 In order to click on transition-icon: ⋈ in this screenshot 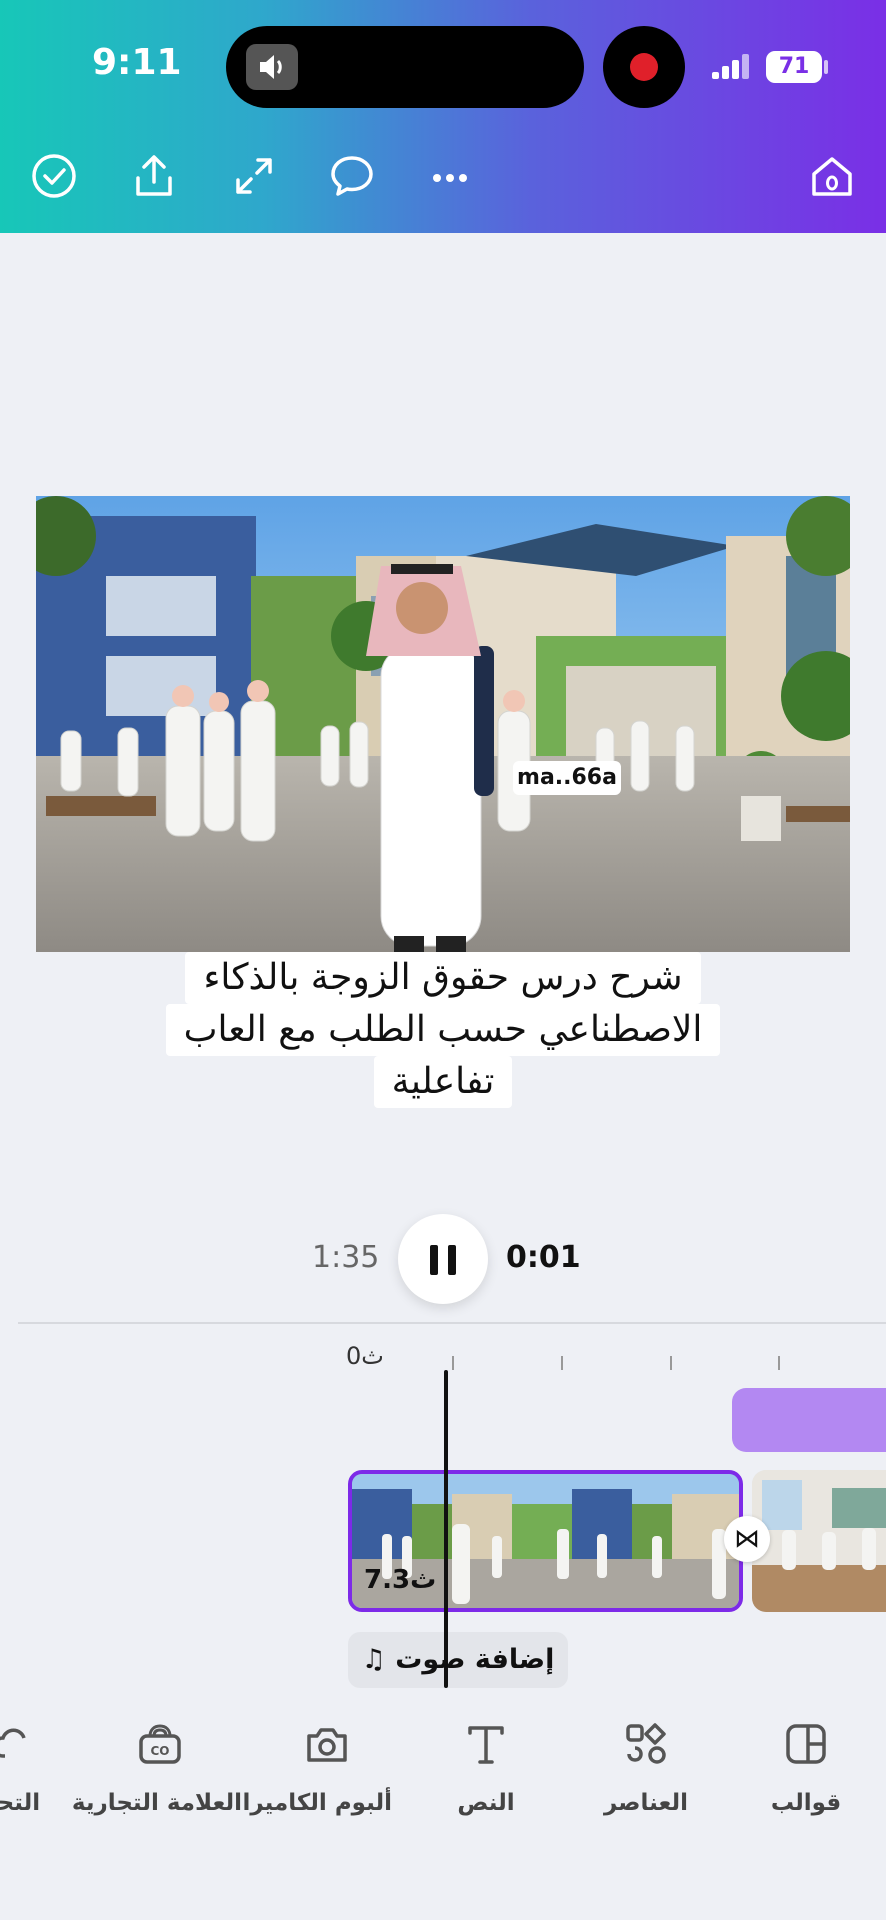, I will do `click(747, 1539)`.